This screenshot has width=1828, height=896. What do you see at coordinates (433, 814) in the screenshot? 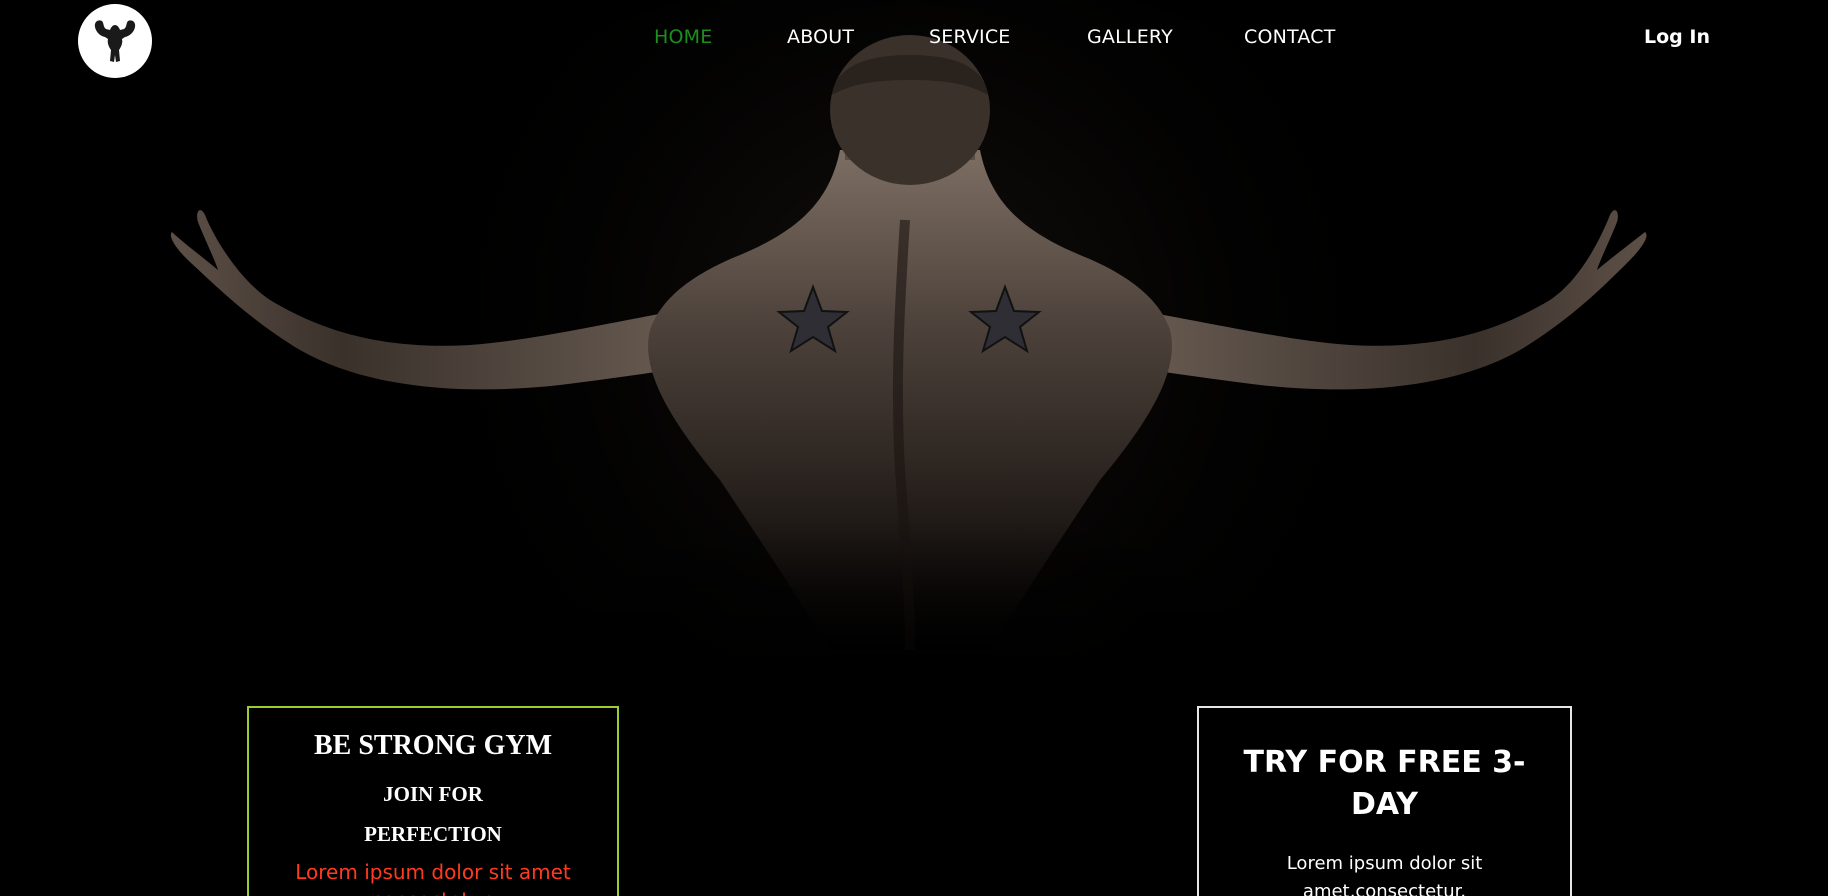
I see `card-subtitle: JOIN FOR PERFECTION` at bounding box center [433, 814].